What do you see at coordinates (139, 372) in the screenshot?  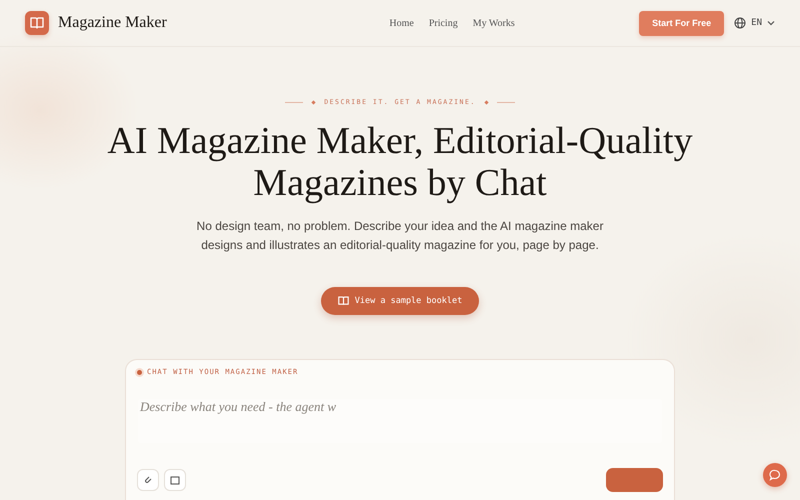 I see `status-dot-icon` at bounding box center [139, 372].